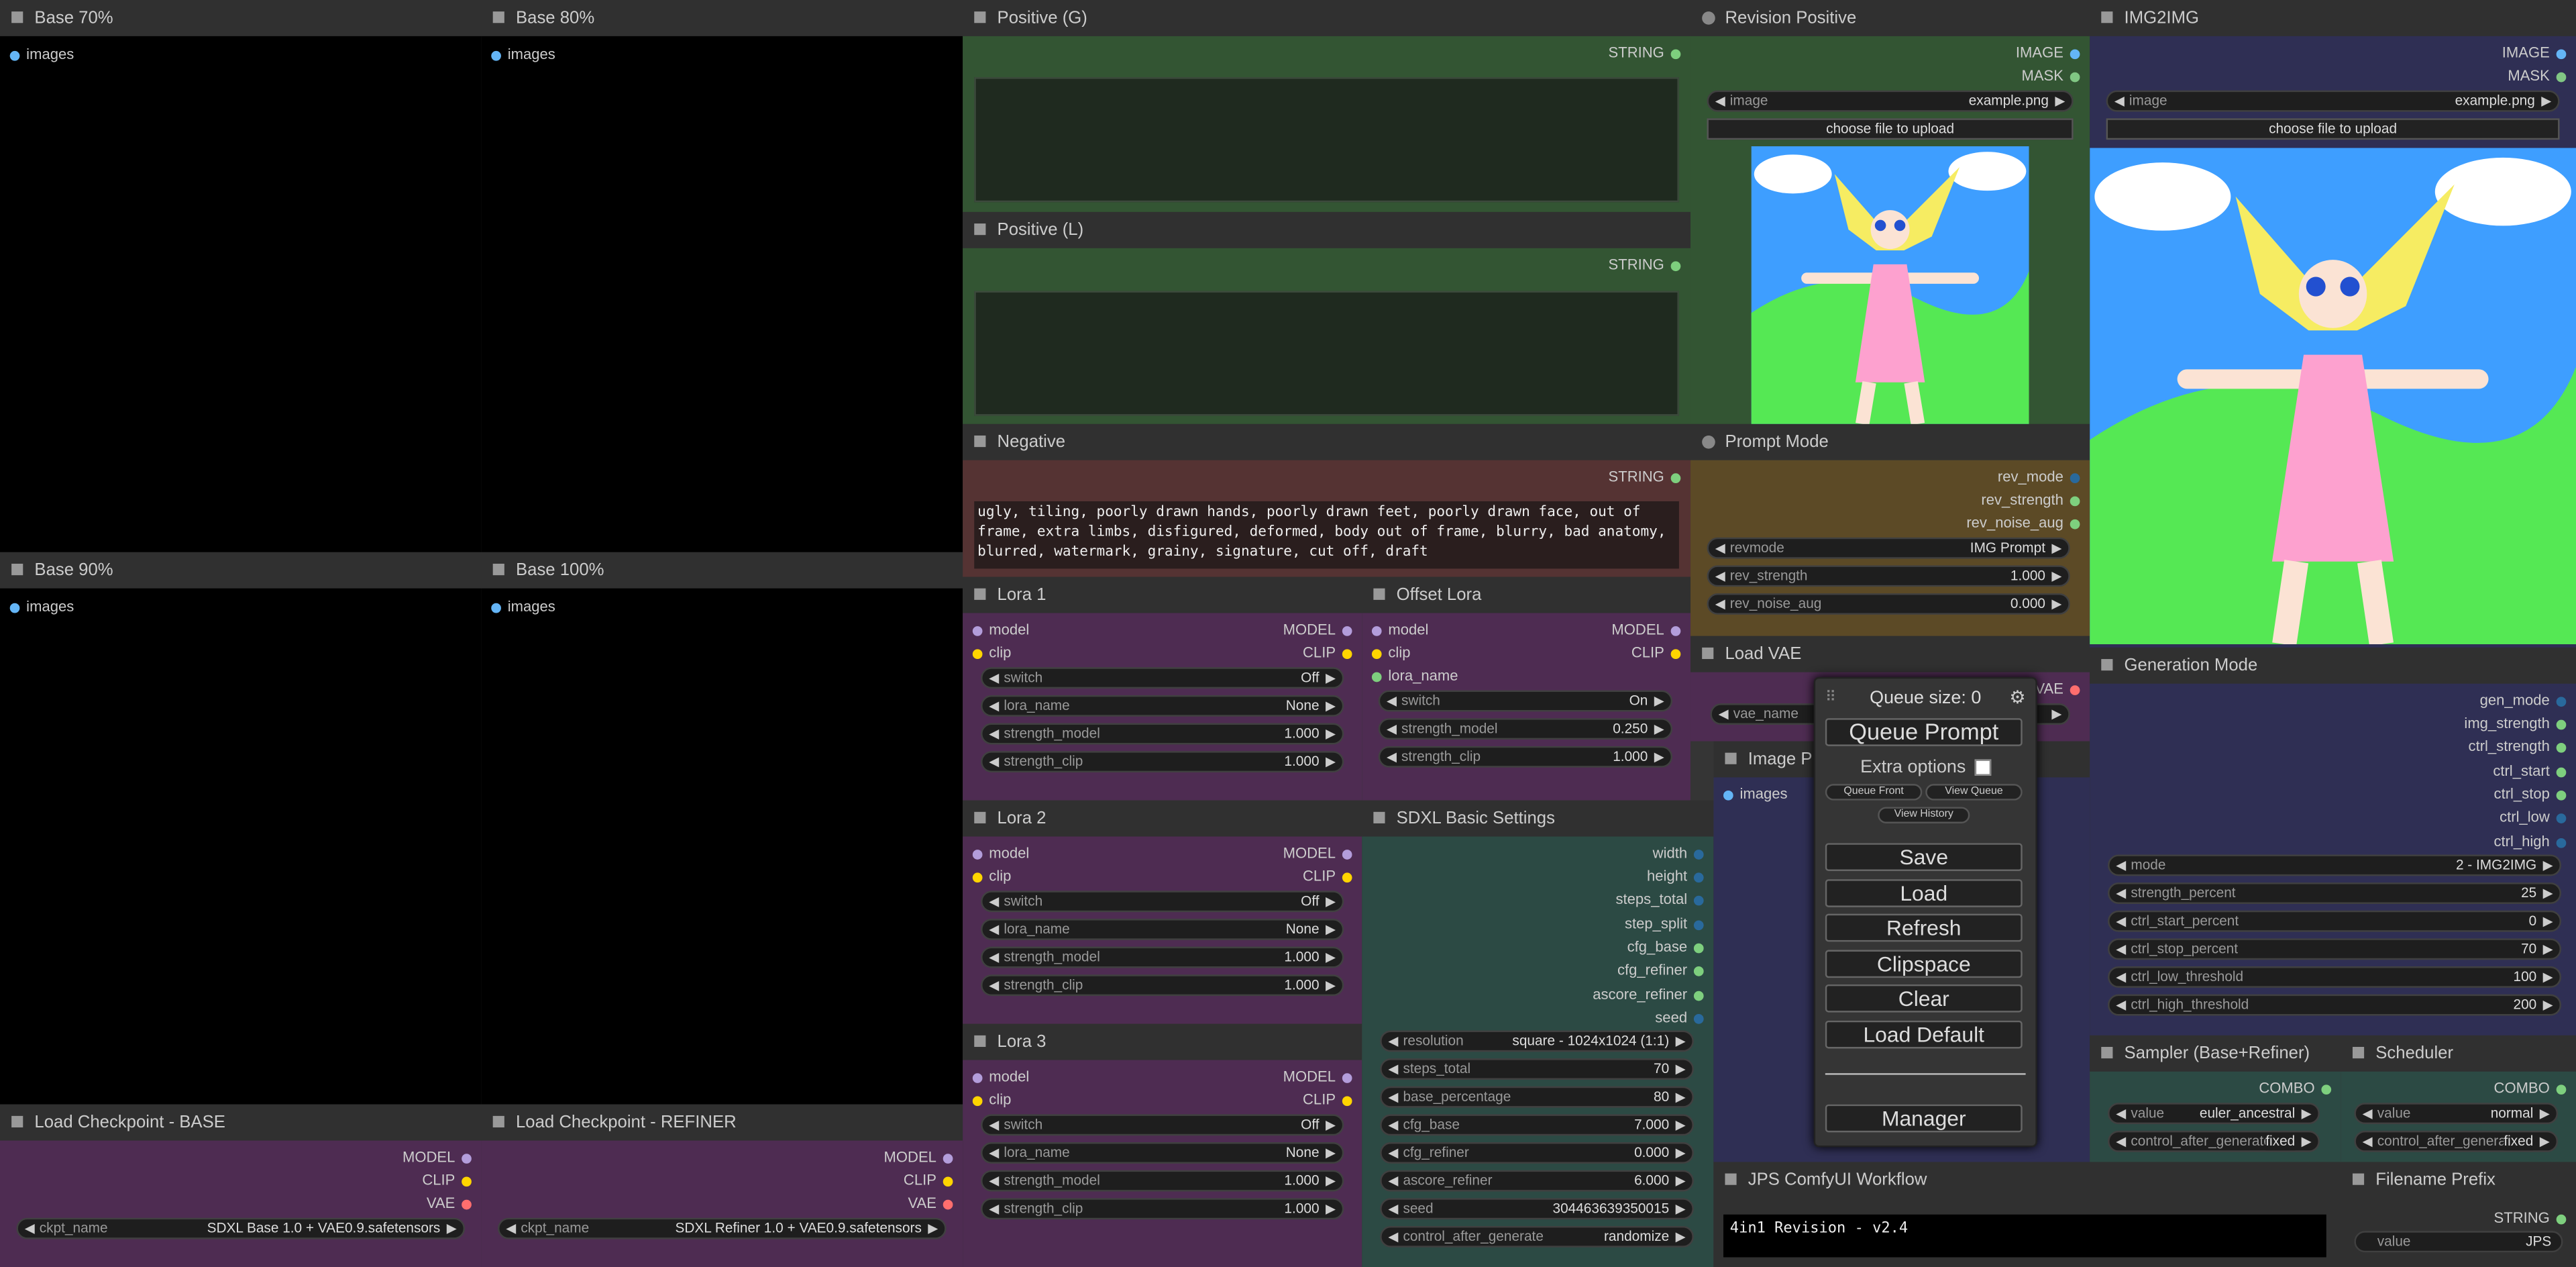  I want to click on ctrl-start-percent-widget: ◀ ctrl_start_percent 0 ▶, so click(2334, 921).